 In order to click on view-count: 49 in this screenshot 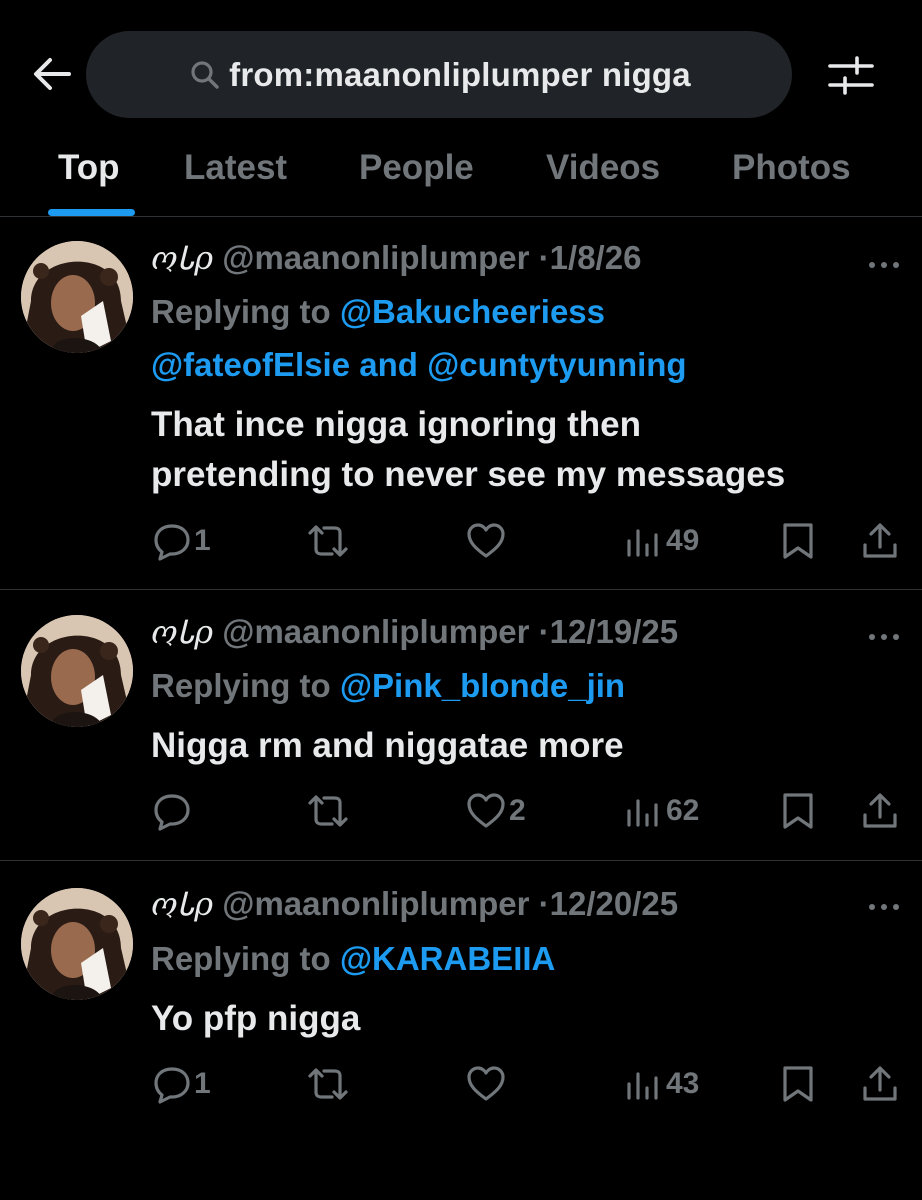, I will do `click(683, 540)`.